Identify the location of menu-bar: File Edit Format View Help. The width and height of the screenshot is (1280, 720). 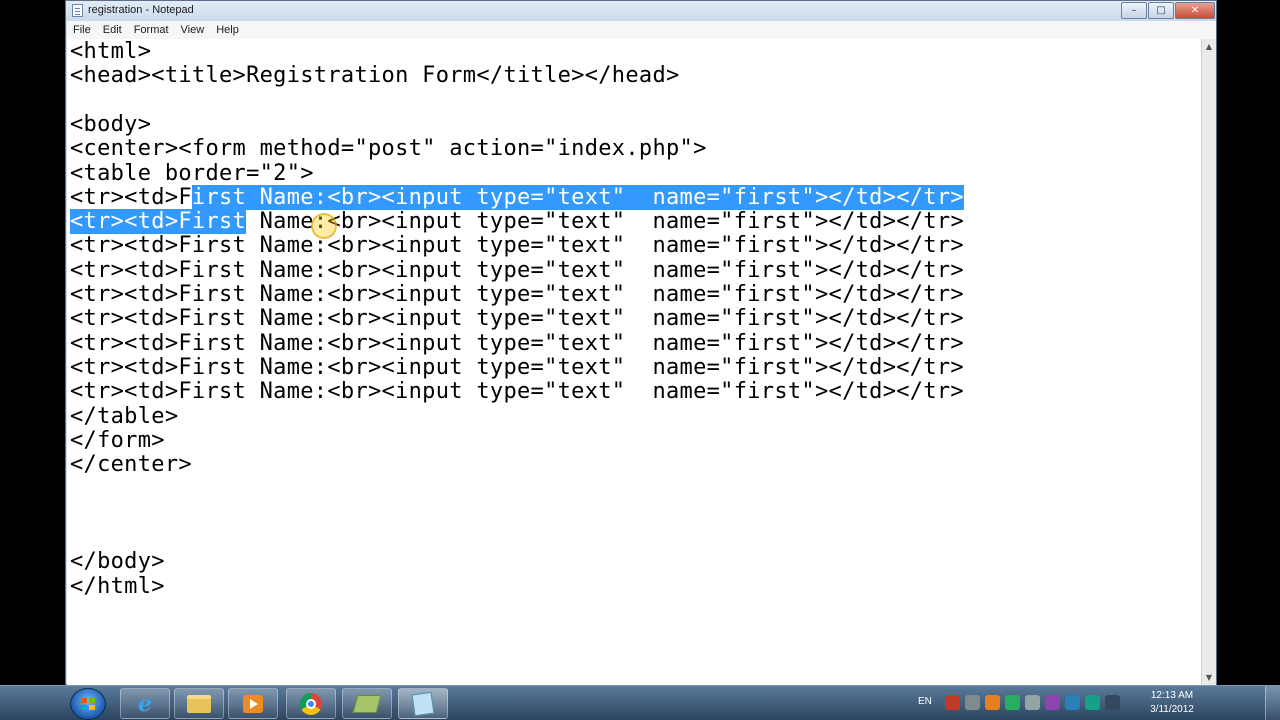
(641, 30).